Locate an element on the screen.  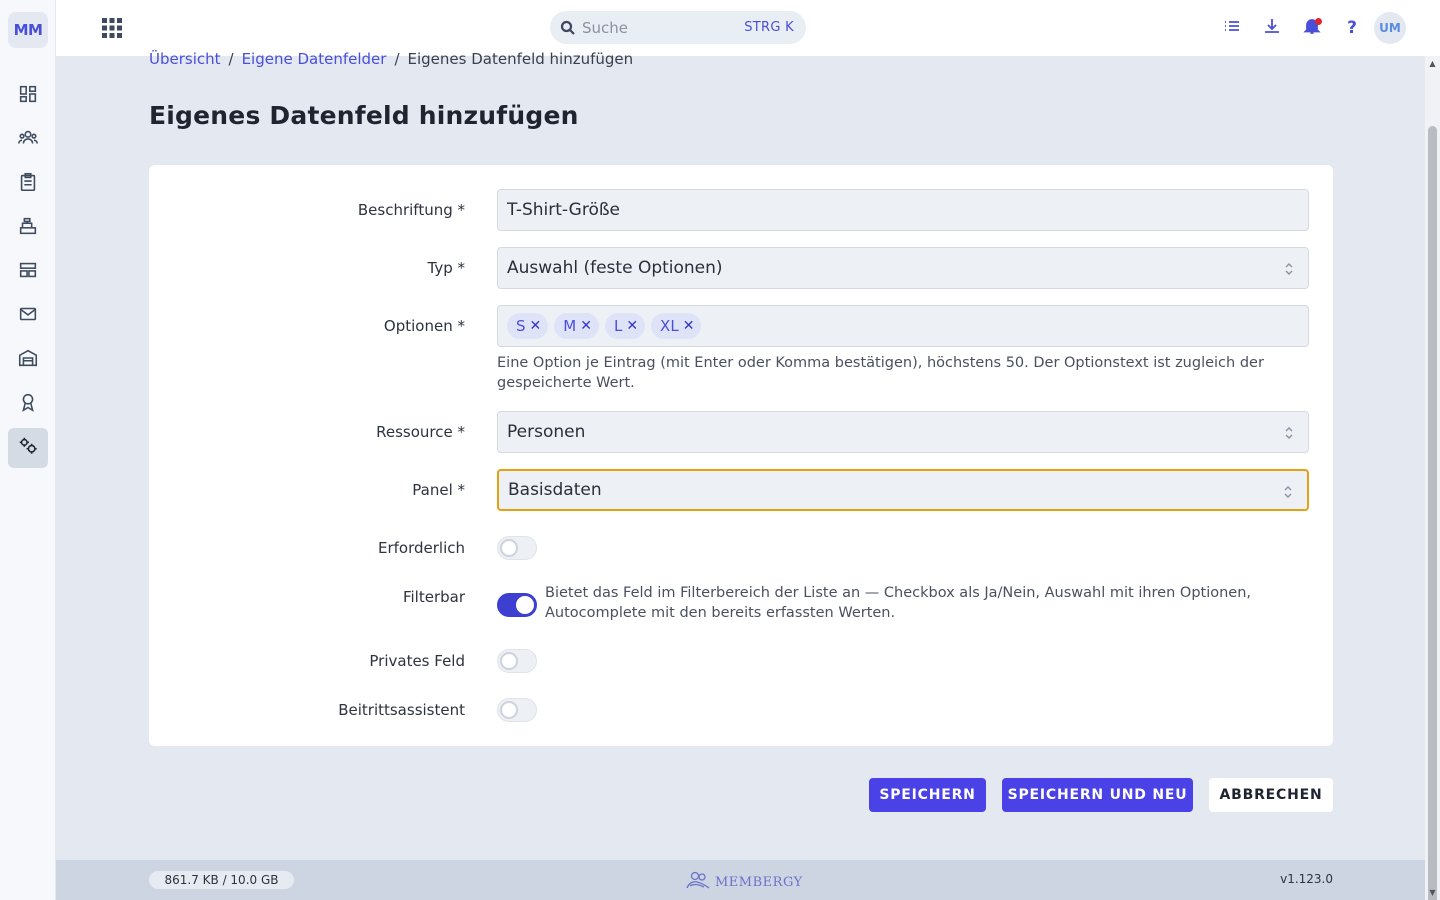
app-logo: MM is located at coordinates (28, 30).